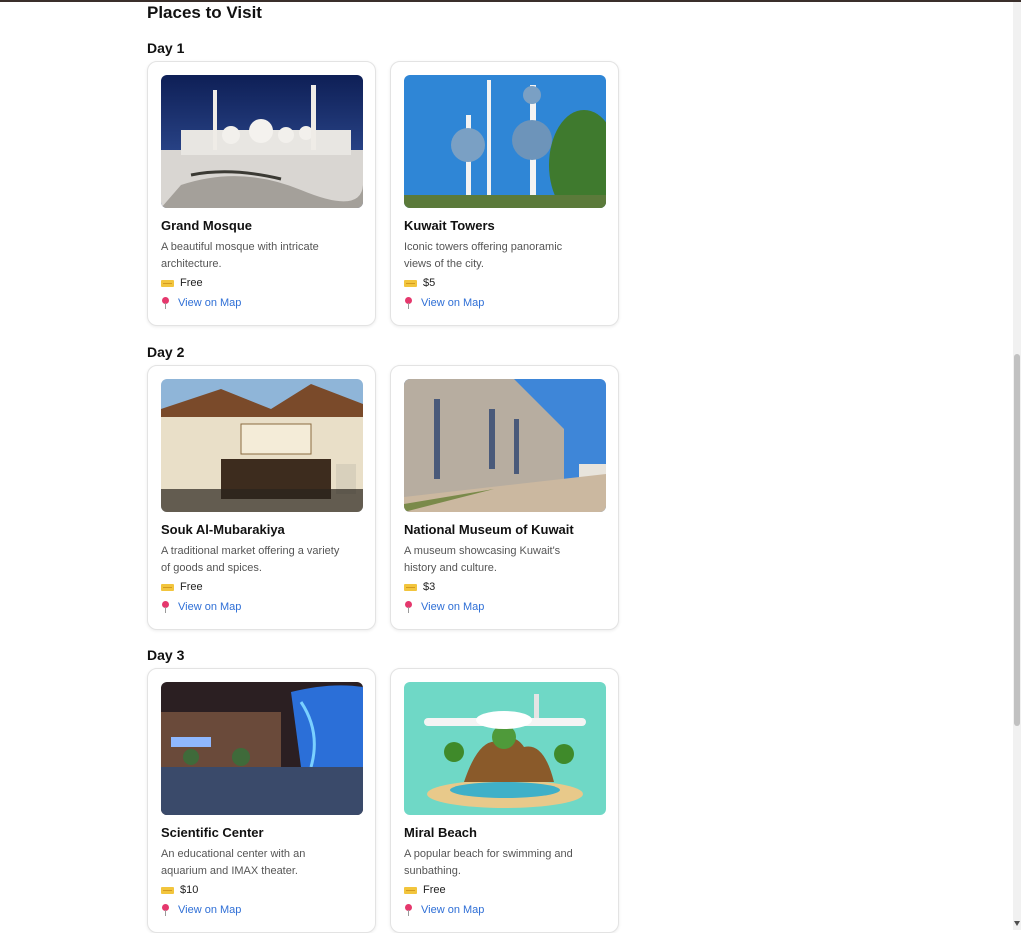  I want to click on page-title: Places to Visit, so click(204, 12).